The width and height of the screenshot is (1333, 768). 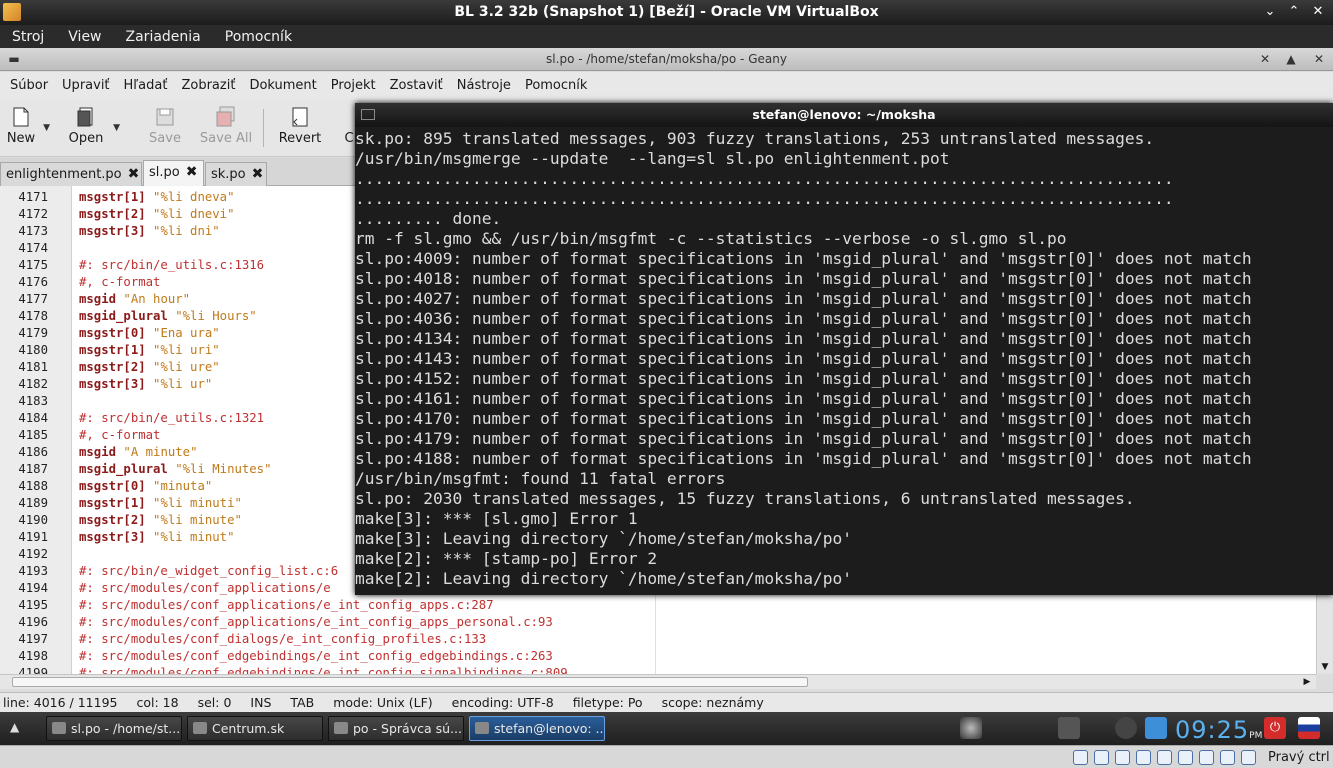 I want to click on po-string: "%li ur", so click(x=179, y=384).